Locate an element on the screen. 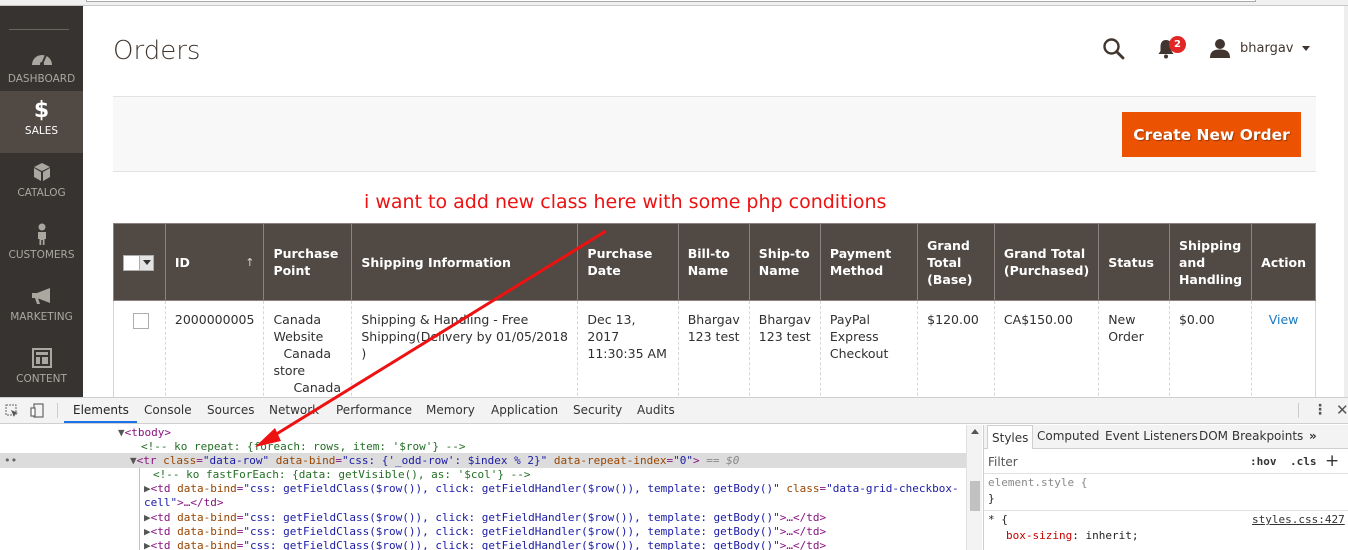  box-icon is located at coordinates (41, 172).